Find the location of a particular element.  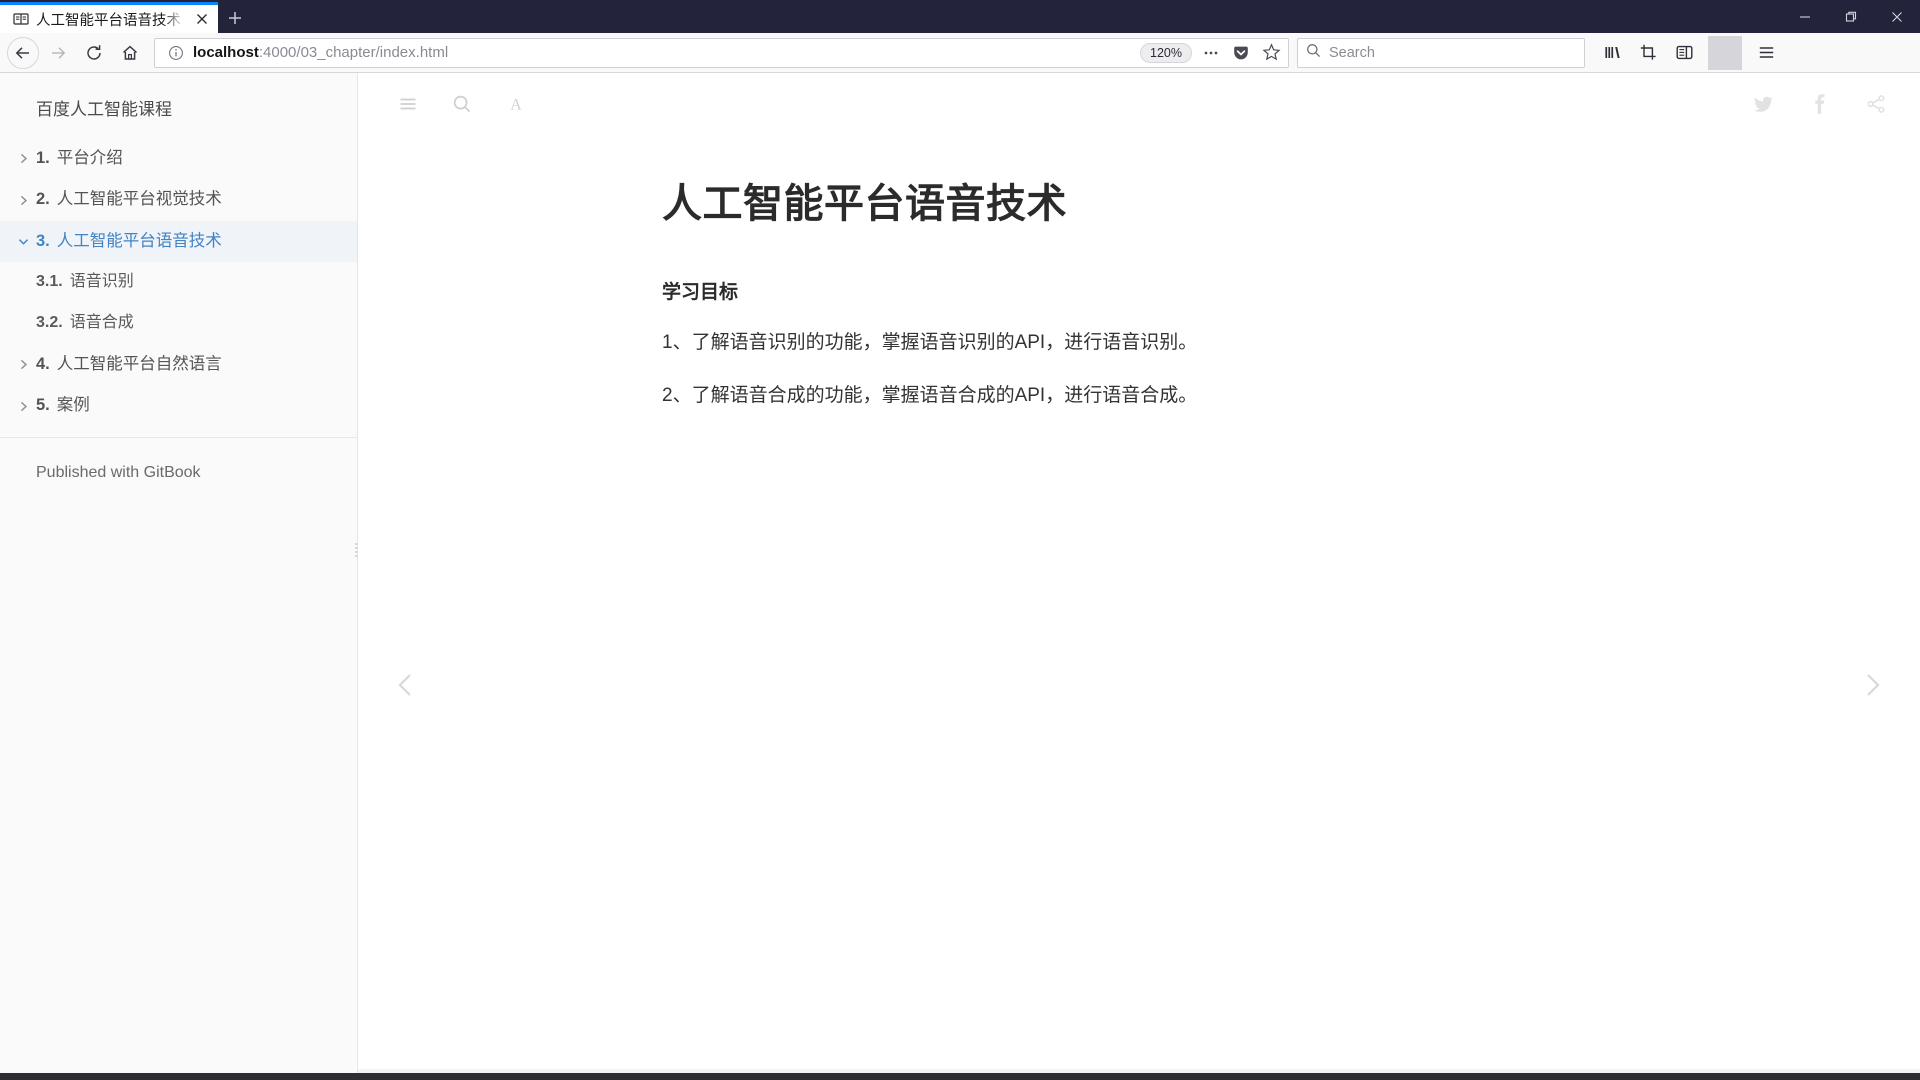

prev-page-button is located at coordinates (406, 685).